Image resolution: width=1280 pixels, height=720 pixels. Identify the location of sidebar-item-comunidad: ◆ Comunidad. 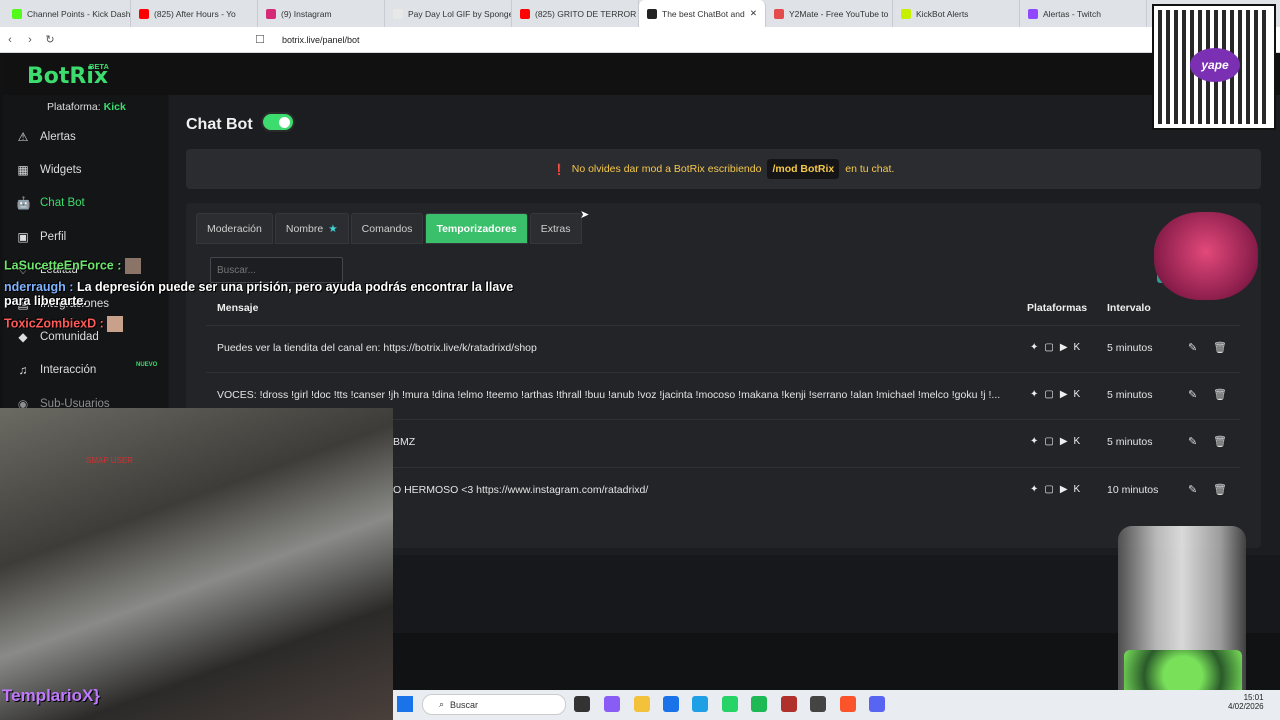
(57, 337).